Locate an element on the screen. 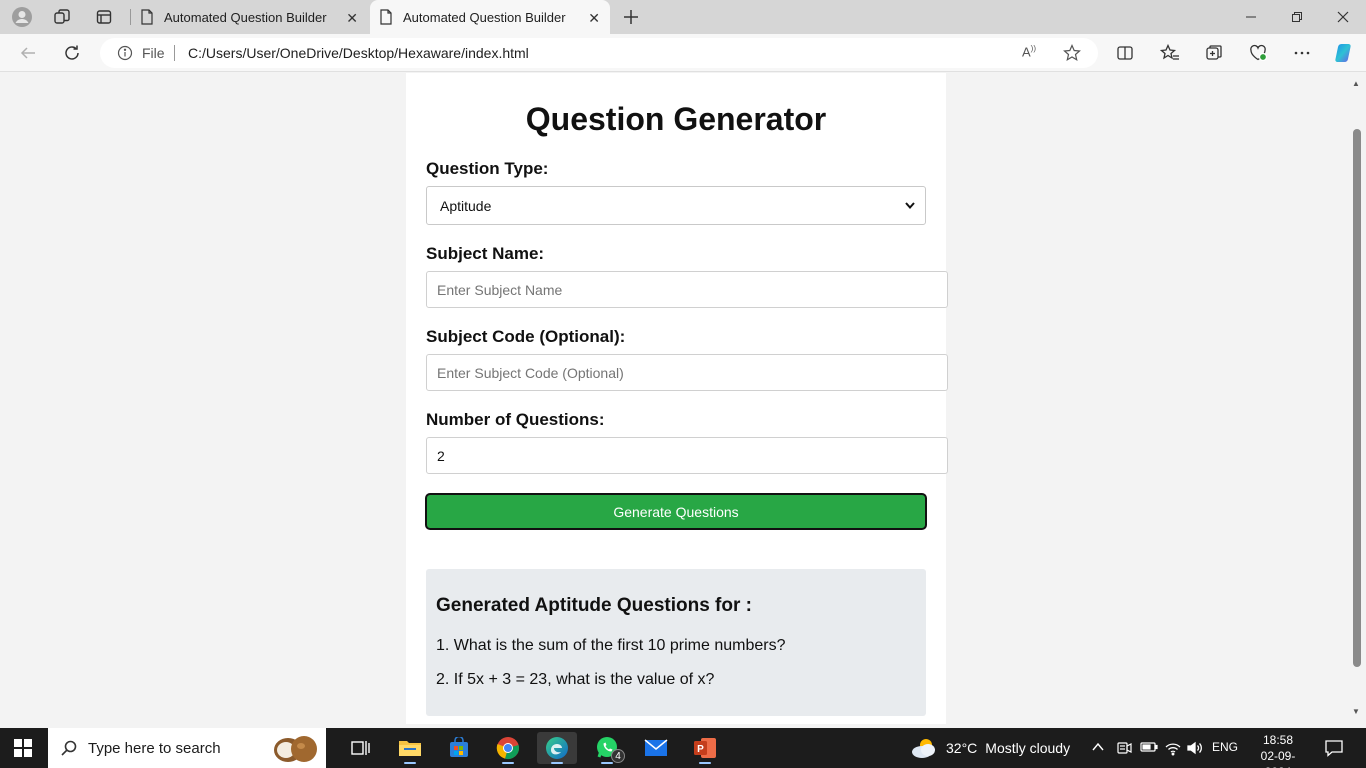 The width and height of the screenshot is (1366, 768). scroll-up-arrow-icon: ▲ is located at coordinates (1356, 83).